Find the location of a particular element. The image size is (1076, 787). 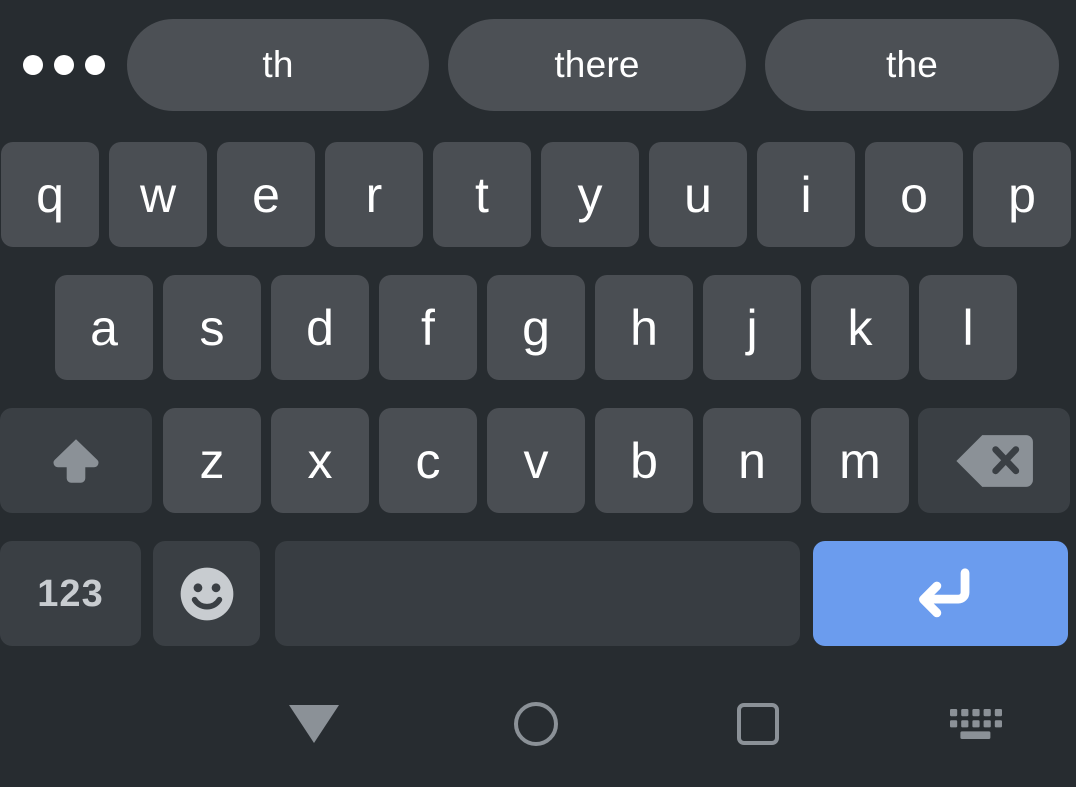

key-label: a is located at coordinates (104, 327).